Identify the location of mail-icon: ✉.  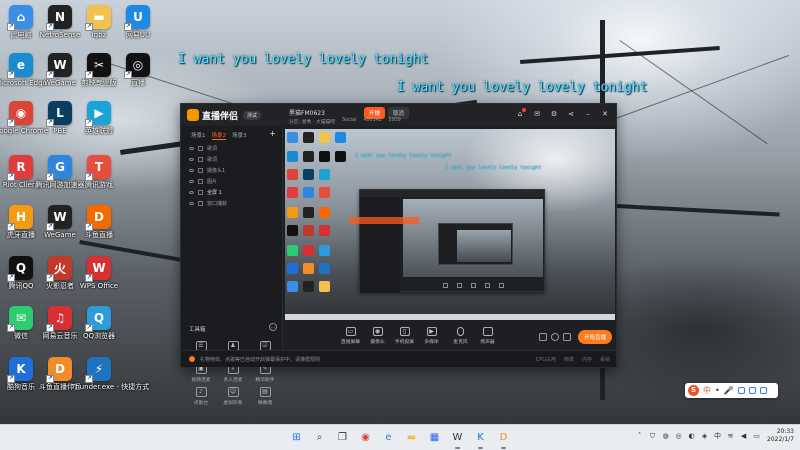
(537, 114).